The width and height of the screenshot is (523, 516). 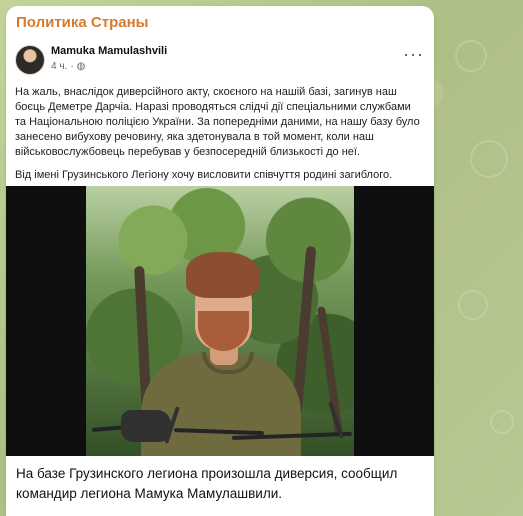 What do you see at coordinates (413, 54) in the screenshot?
I see `more-horizontal-icon: ···` at bounding box center [413, 54].